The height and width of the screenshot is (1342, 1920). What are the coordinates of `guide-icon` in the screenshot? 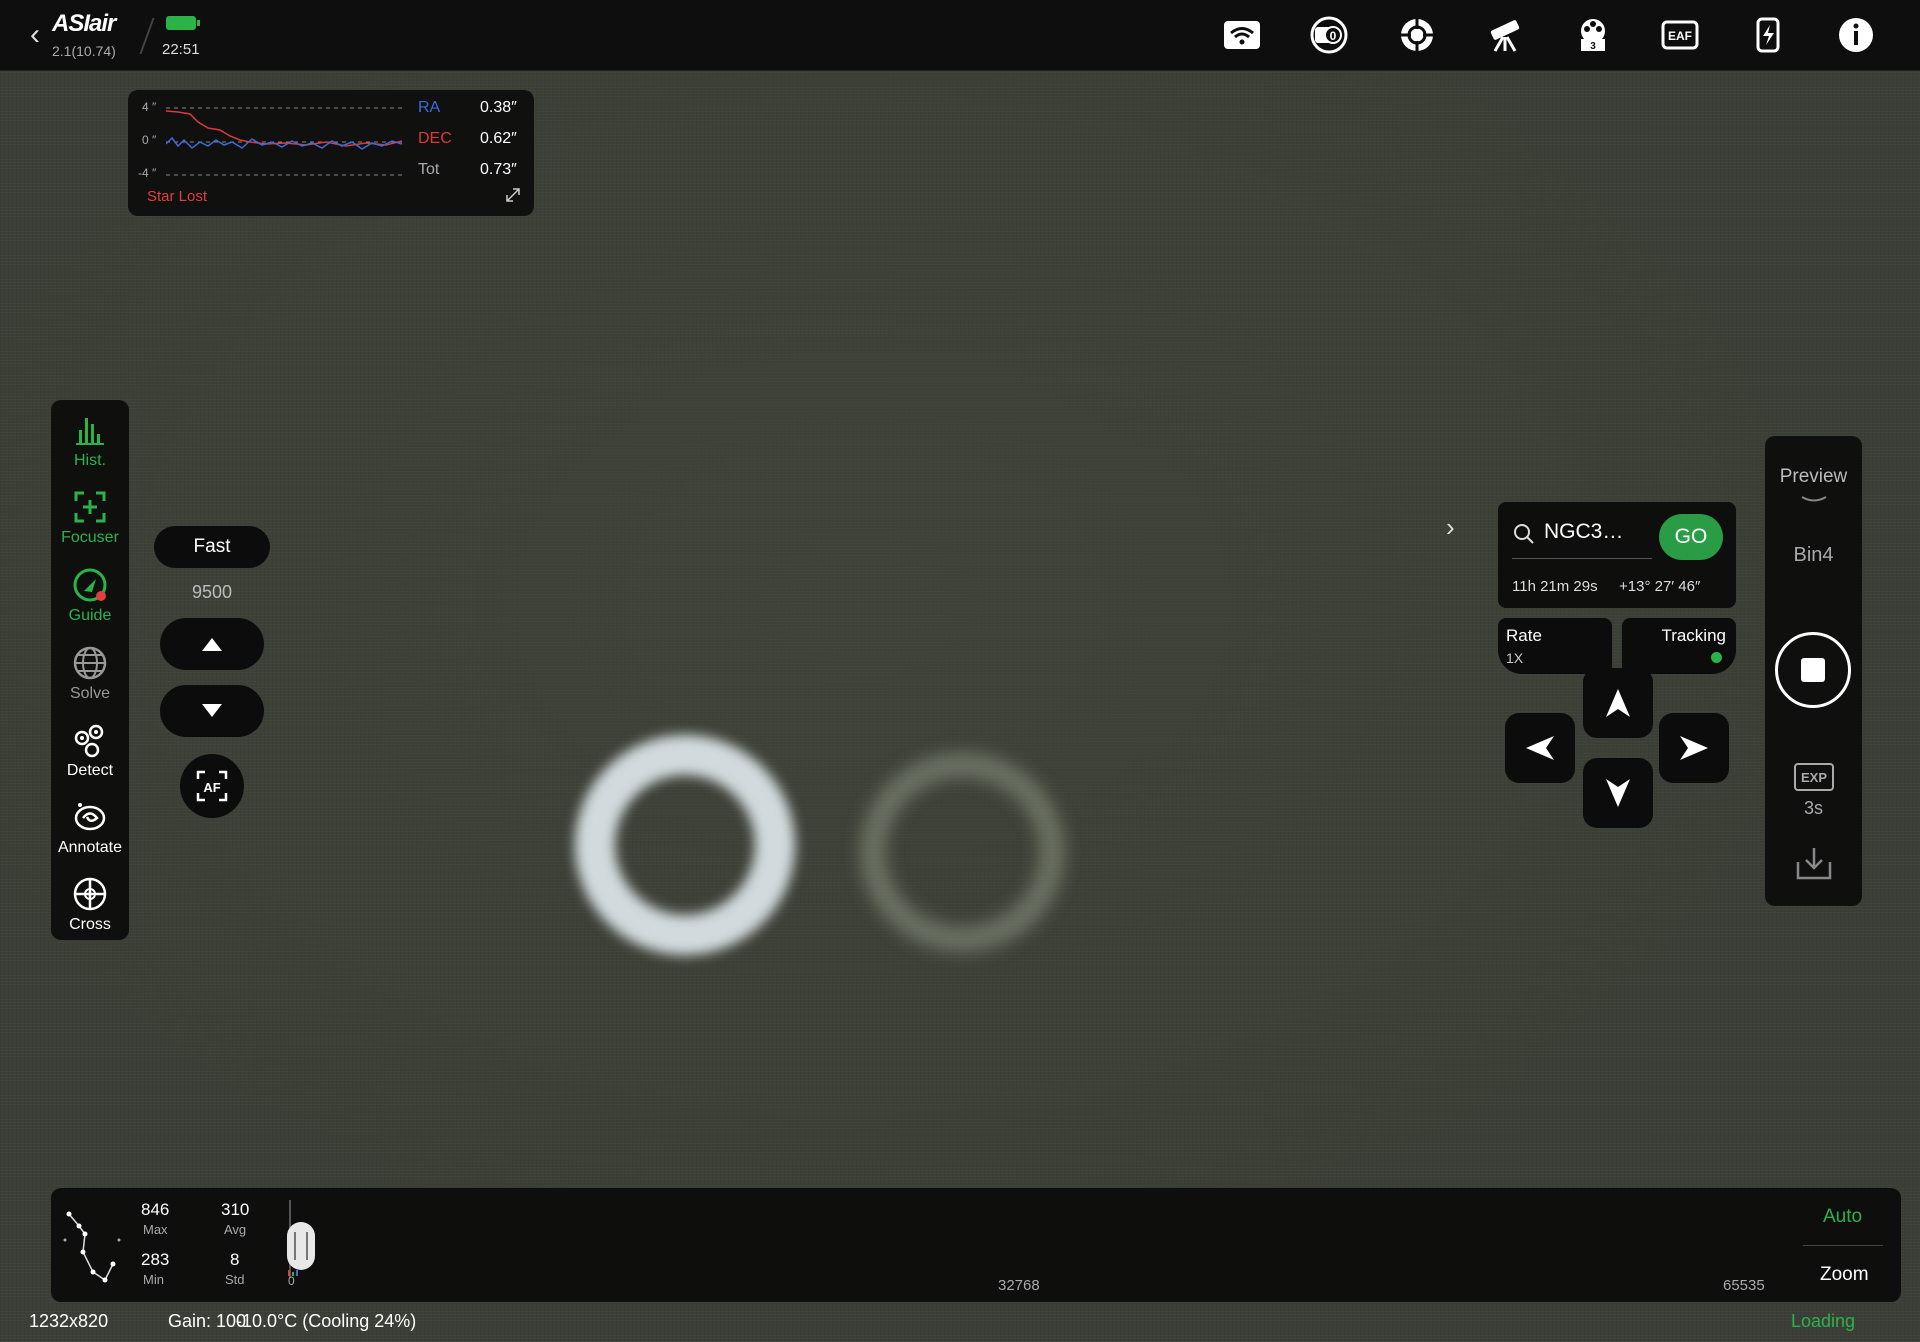 It's located at (90, 585).